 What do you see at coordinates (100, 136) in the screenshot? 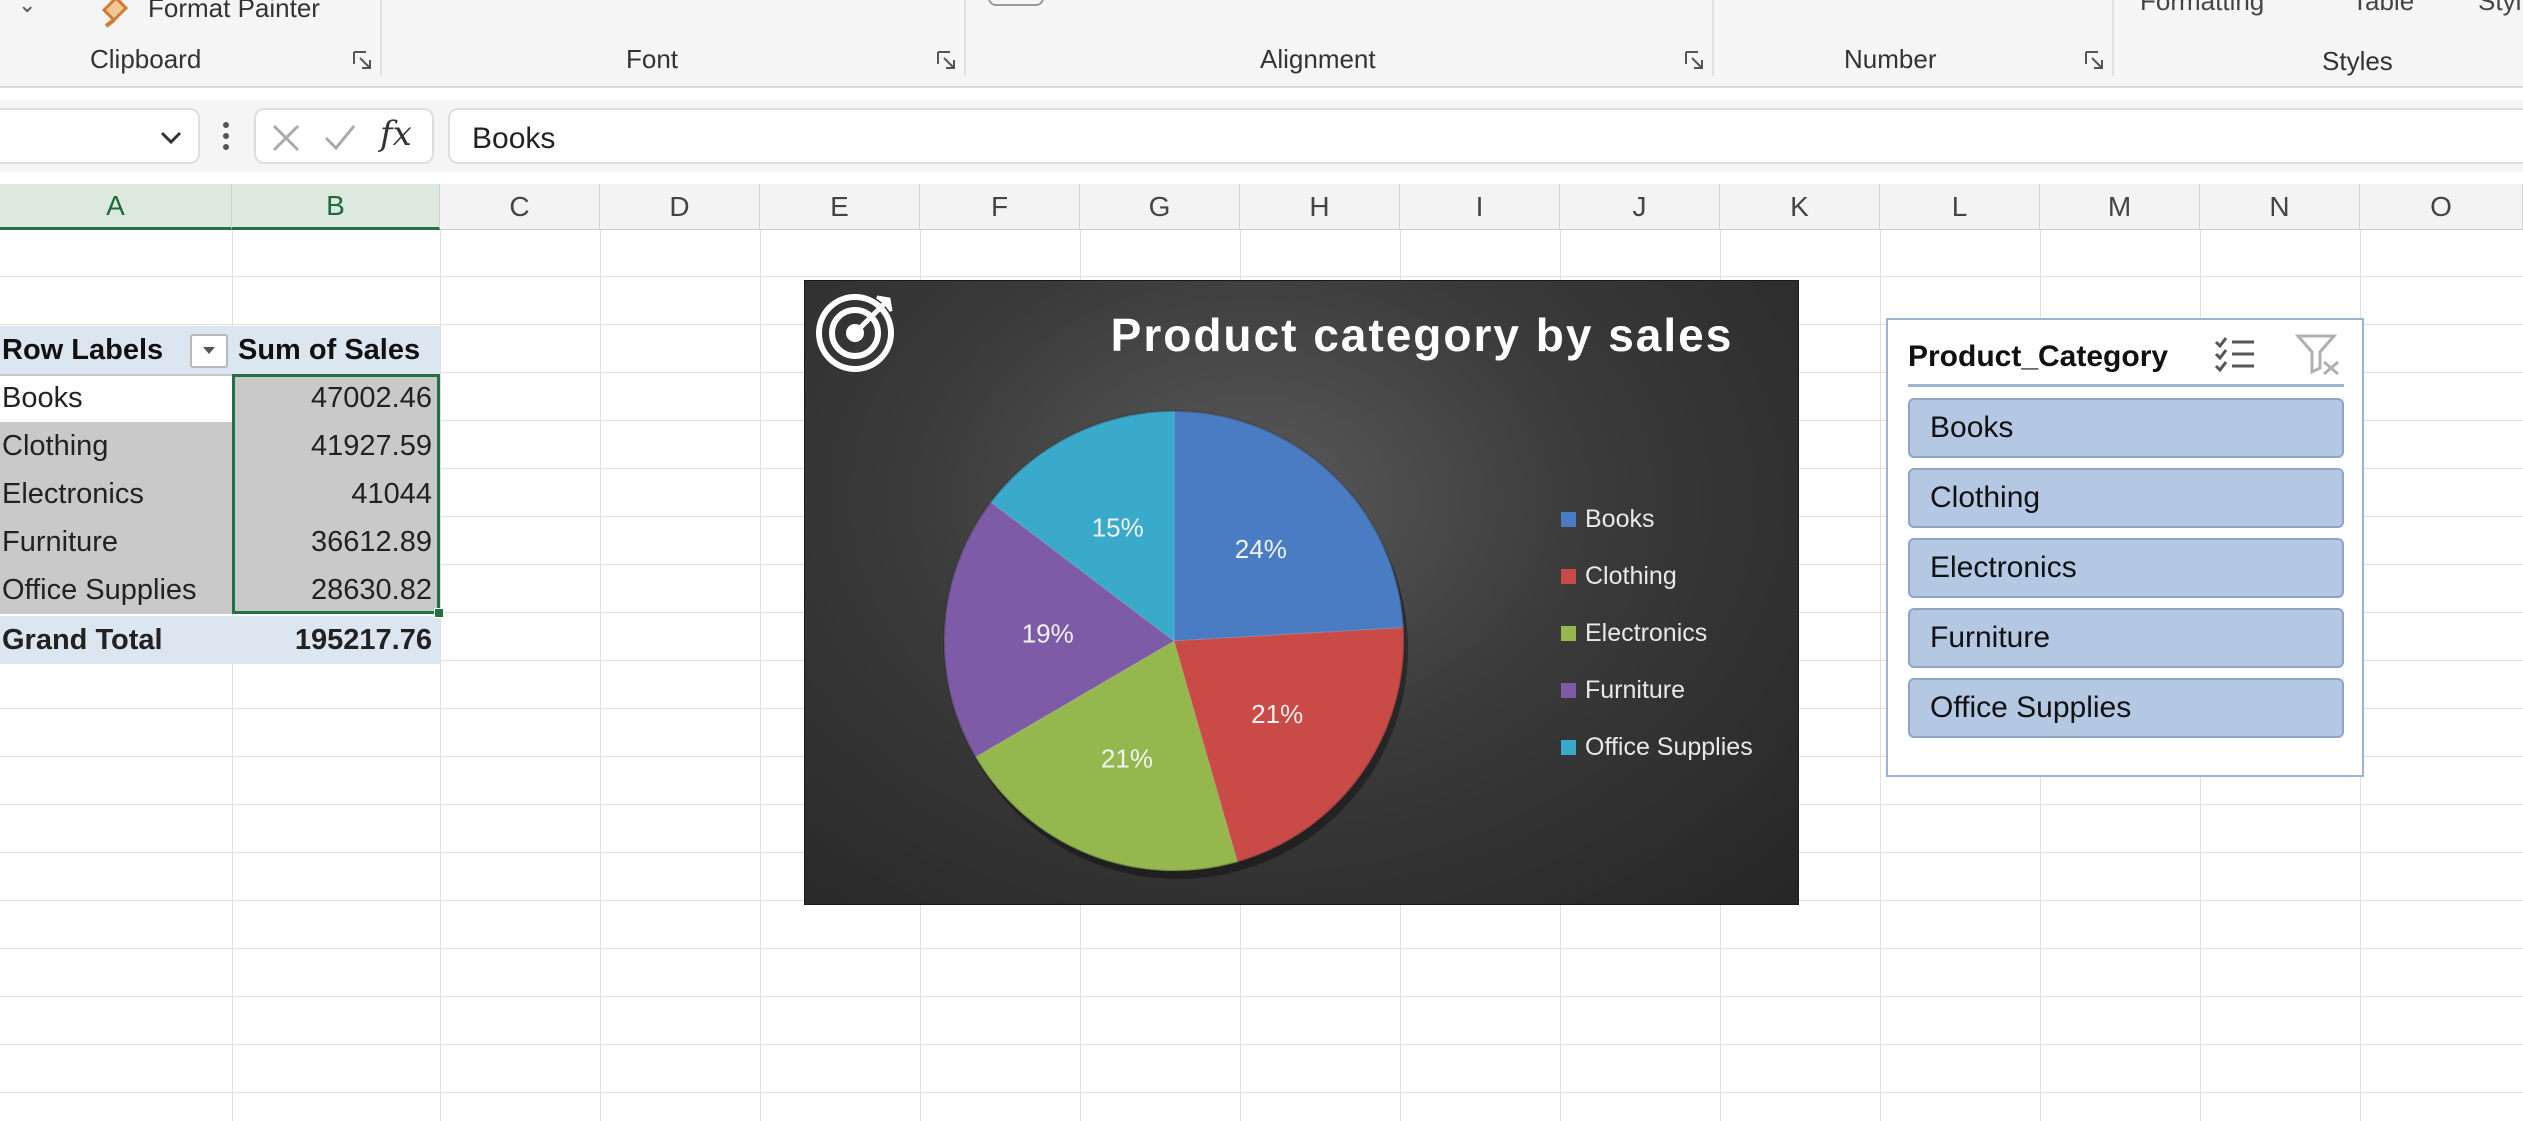
I see `name-box` at bounding box center [100, 136].